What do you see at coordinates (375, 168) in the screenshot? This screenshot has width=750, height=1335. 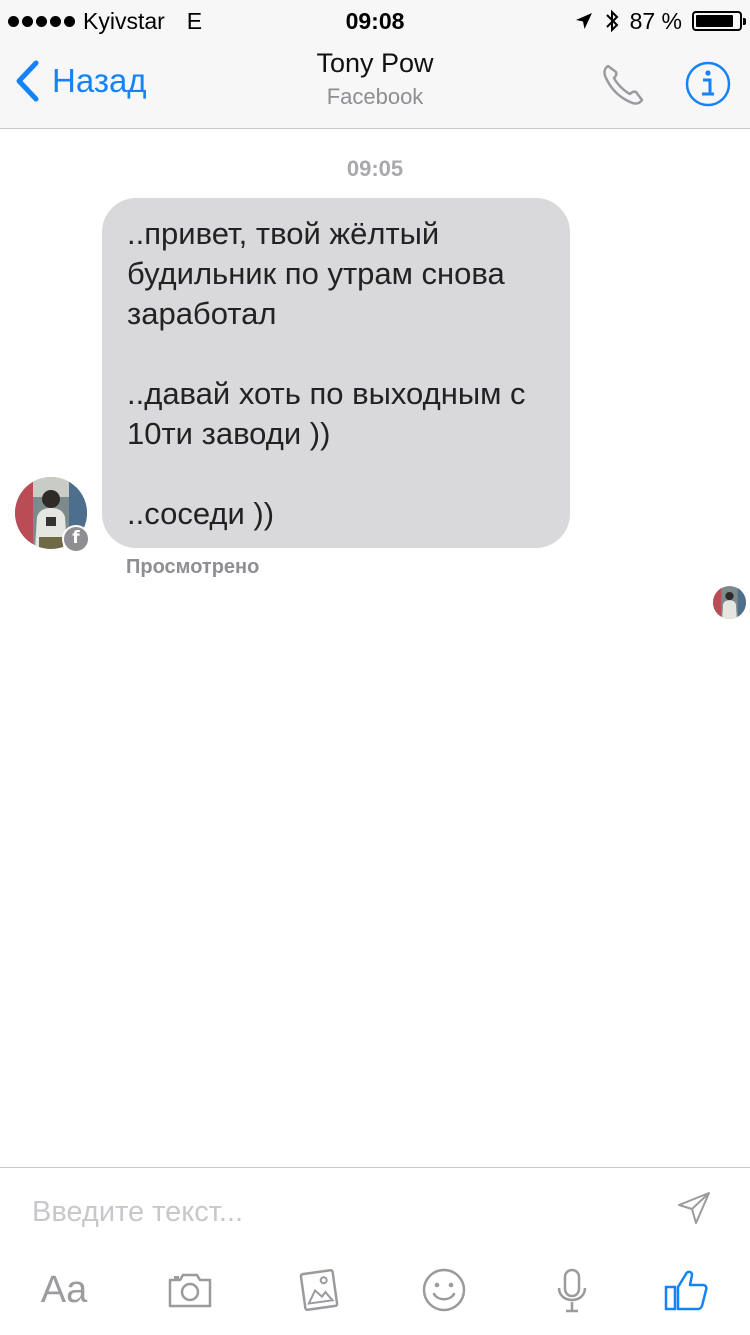 I see `message-timestamp: 09:05` at bounding box center [375, 168].